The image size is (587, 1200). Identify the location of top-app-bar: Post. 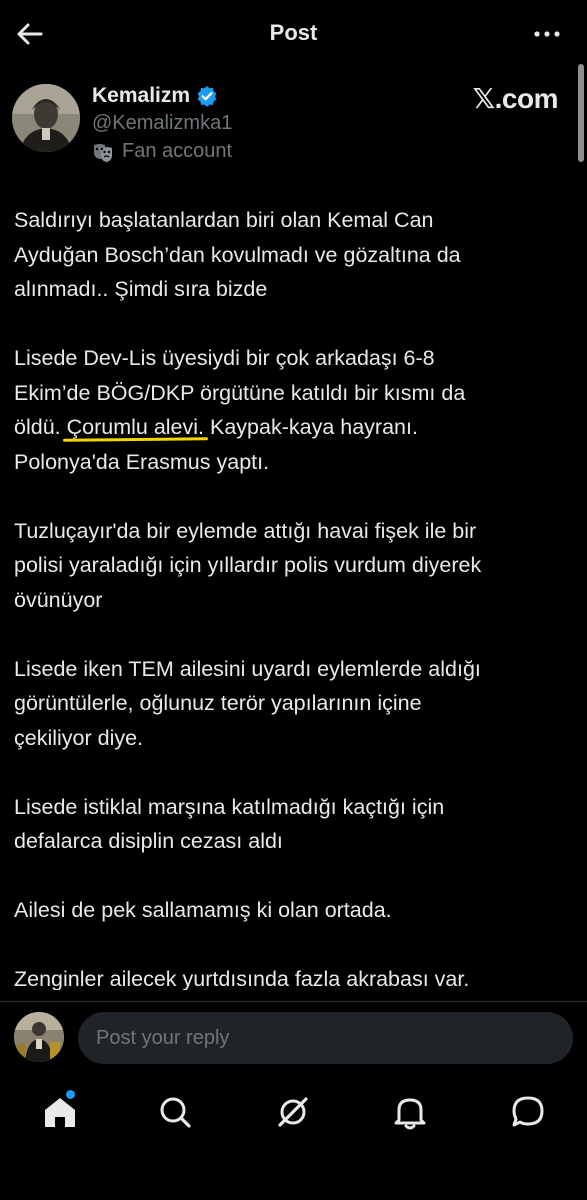
(293, 34).